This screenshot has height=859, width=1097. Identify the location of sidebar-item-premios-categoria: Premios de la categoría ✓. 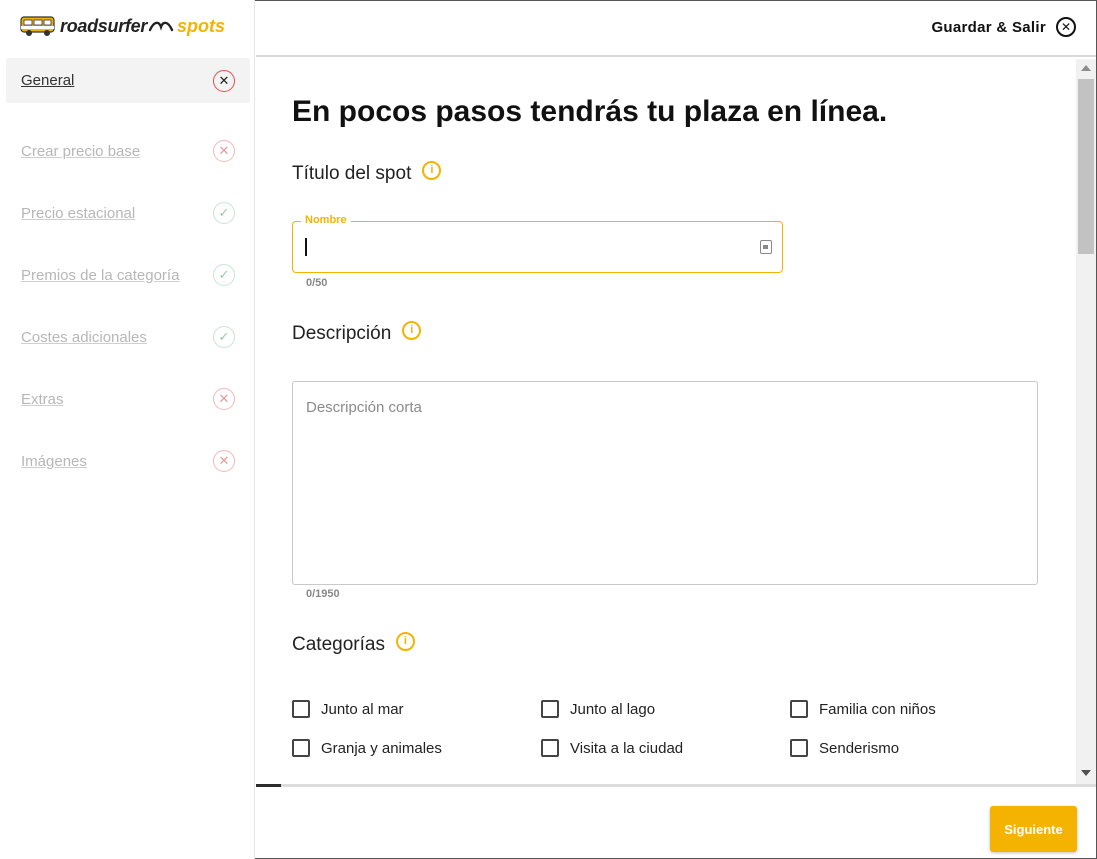
(128, 275).